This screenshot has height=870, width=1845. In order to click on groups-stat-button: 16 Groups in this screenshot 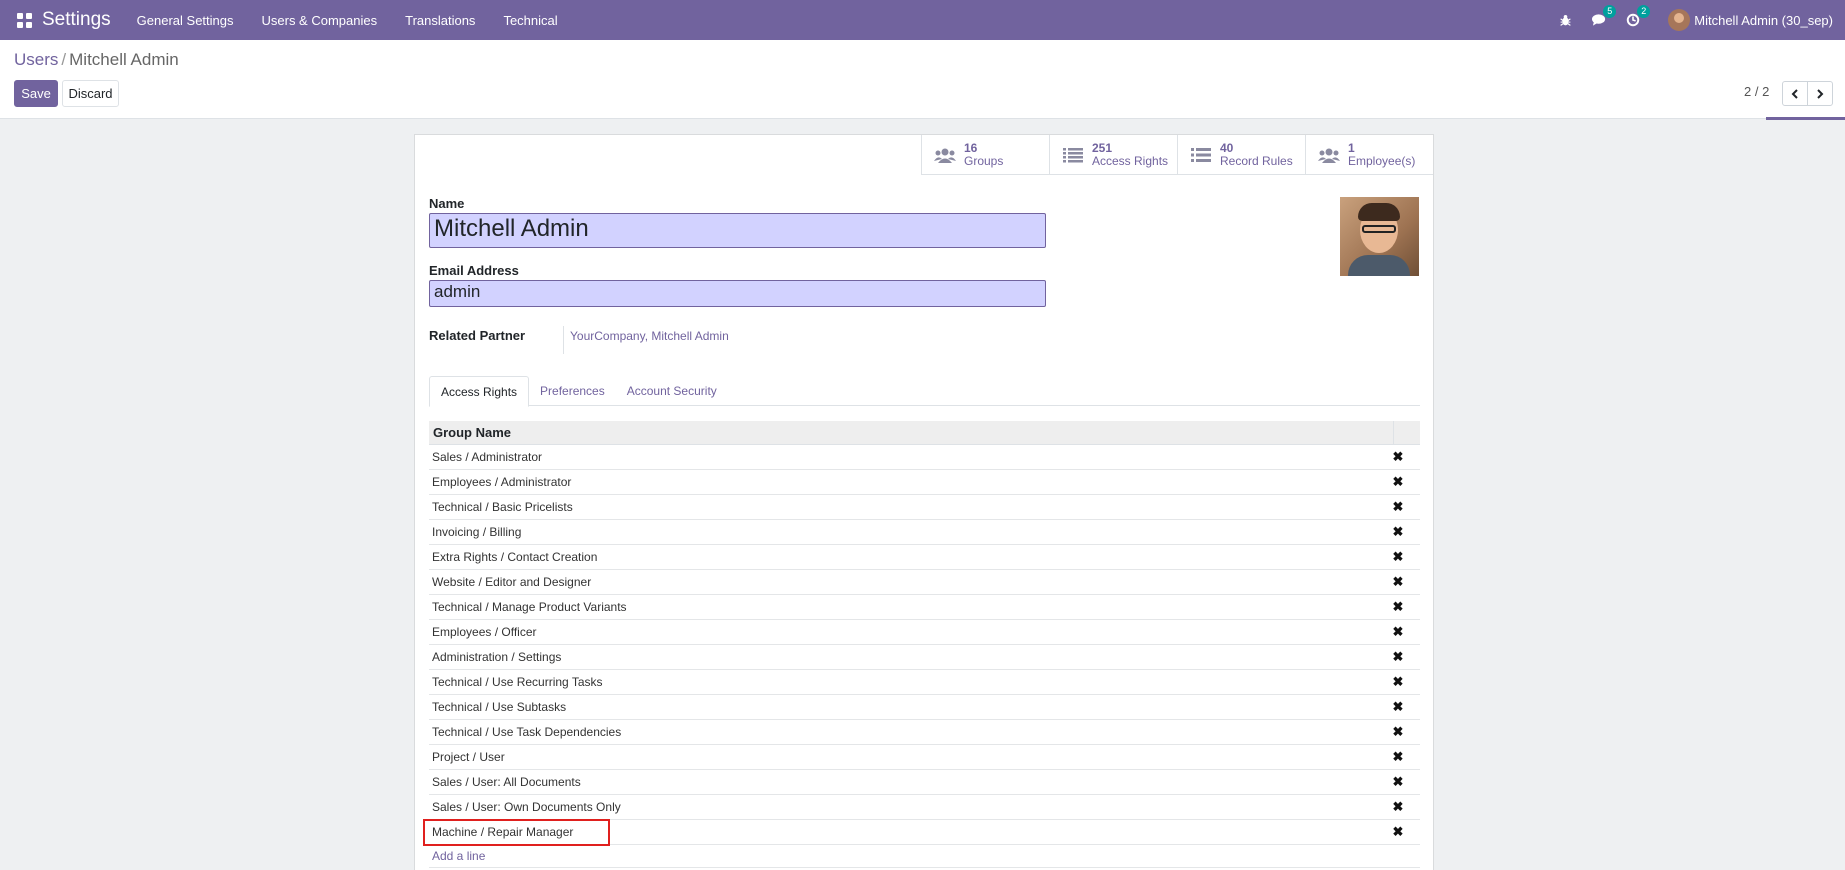, I will do `click(985, 155)`.